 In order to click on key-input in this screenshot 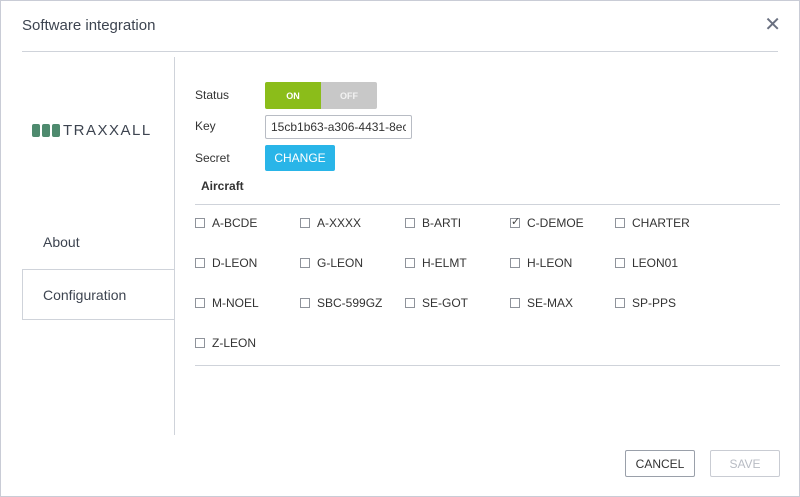, I will do `click(338, 127)`.